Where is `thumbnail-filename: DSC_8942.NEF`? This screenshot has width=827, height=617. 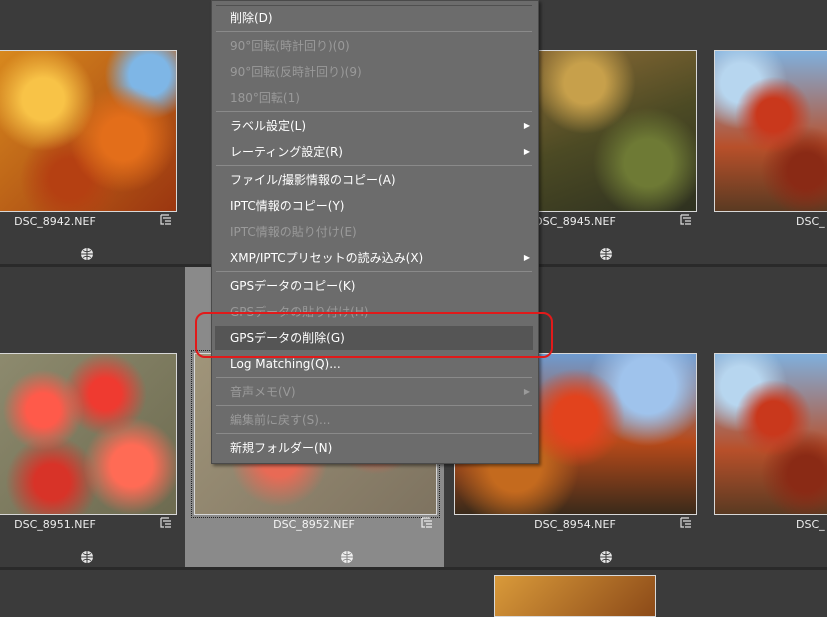 thumbnail-filename: DSC_8942.NEF is located at coordinates (55, 221).